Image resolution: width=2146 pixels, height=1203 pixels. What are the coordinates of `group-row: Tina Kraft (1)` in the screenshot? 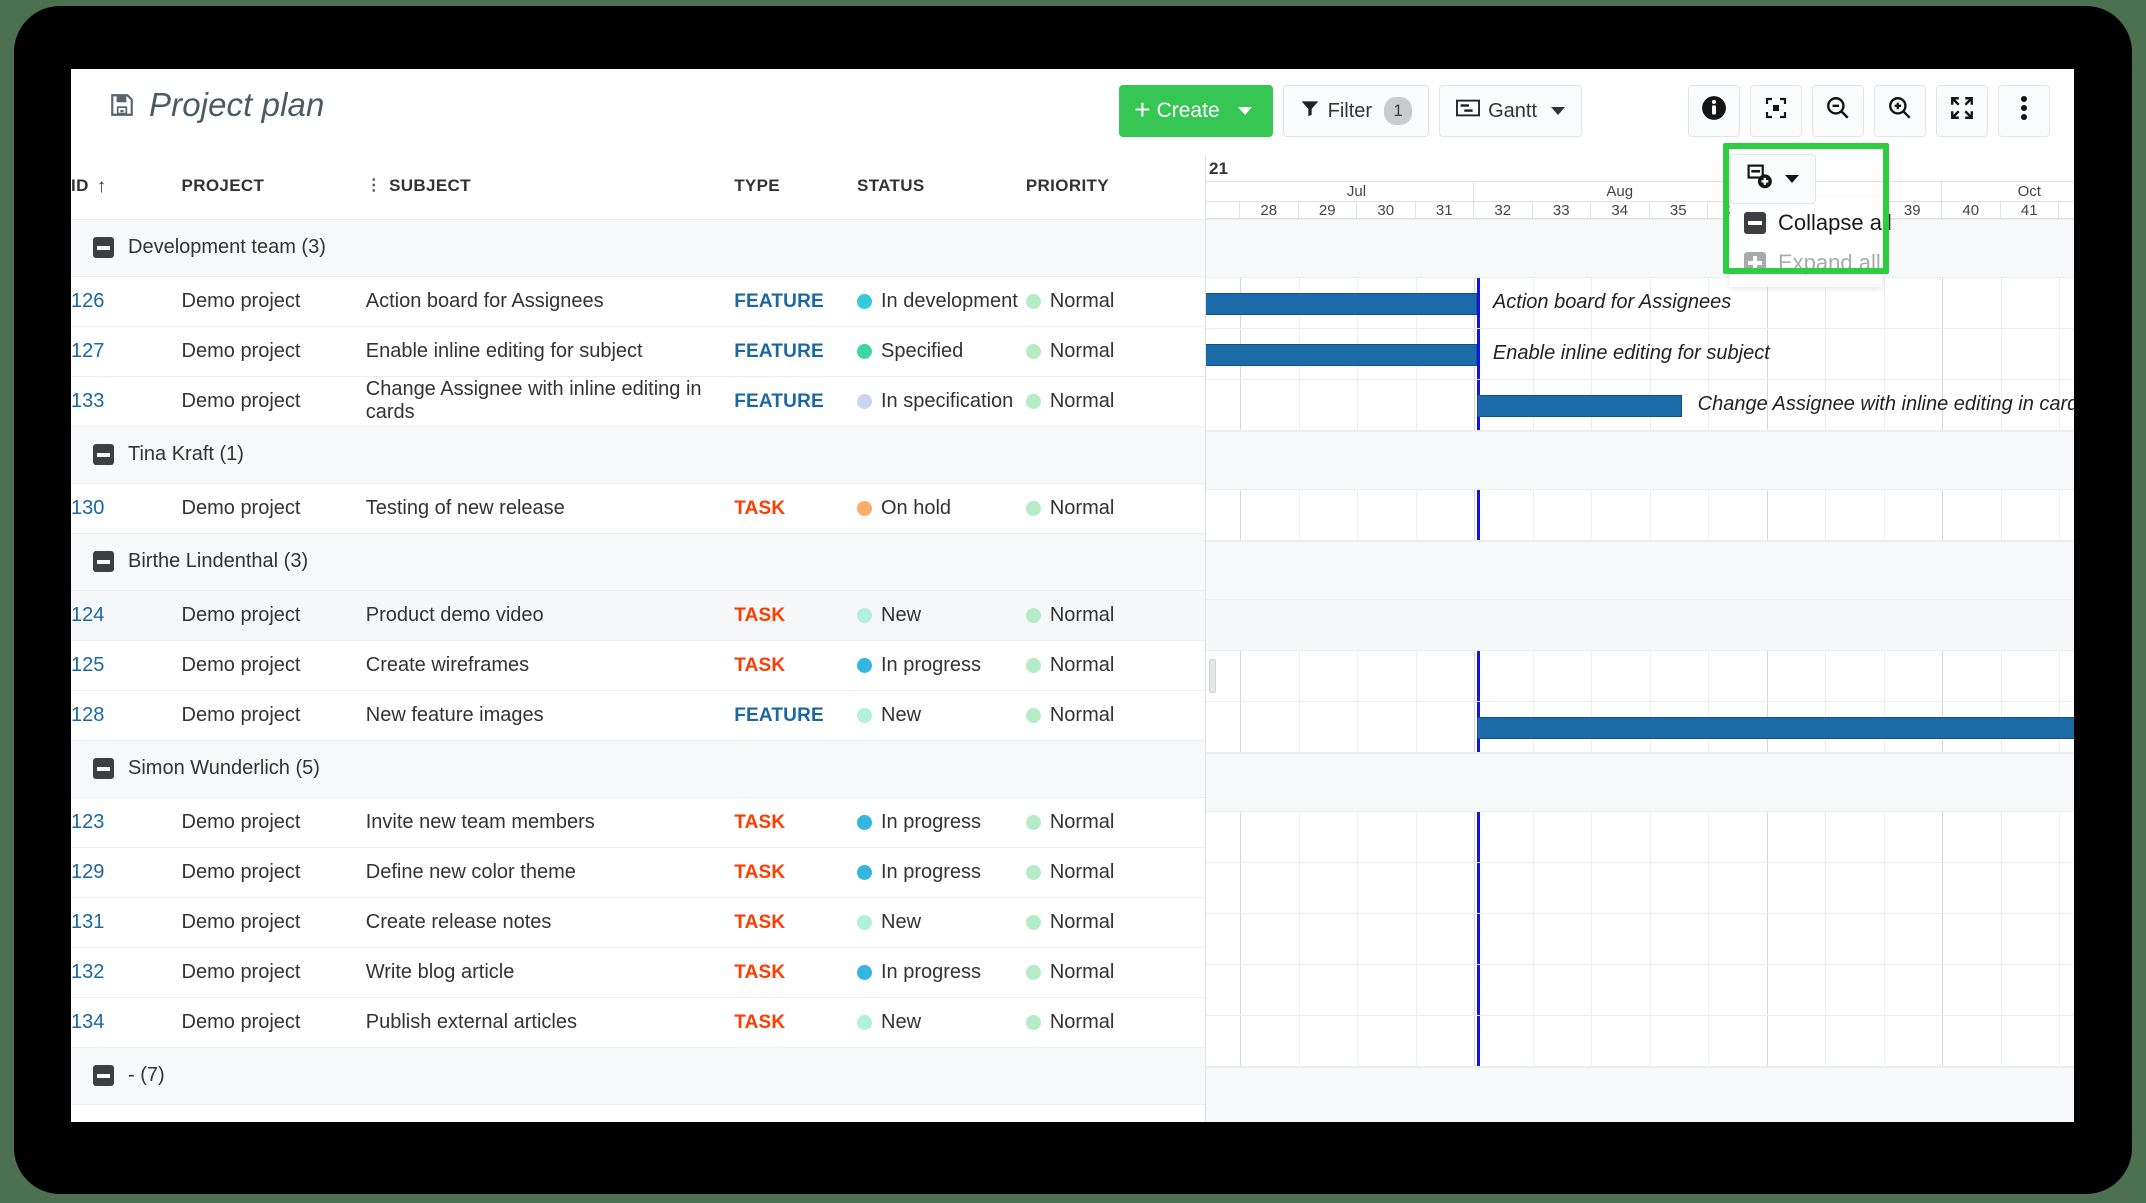 It's located at (638, 454).